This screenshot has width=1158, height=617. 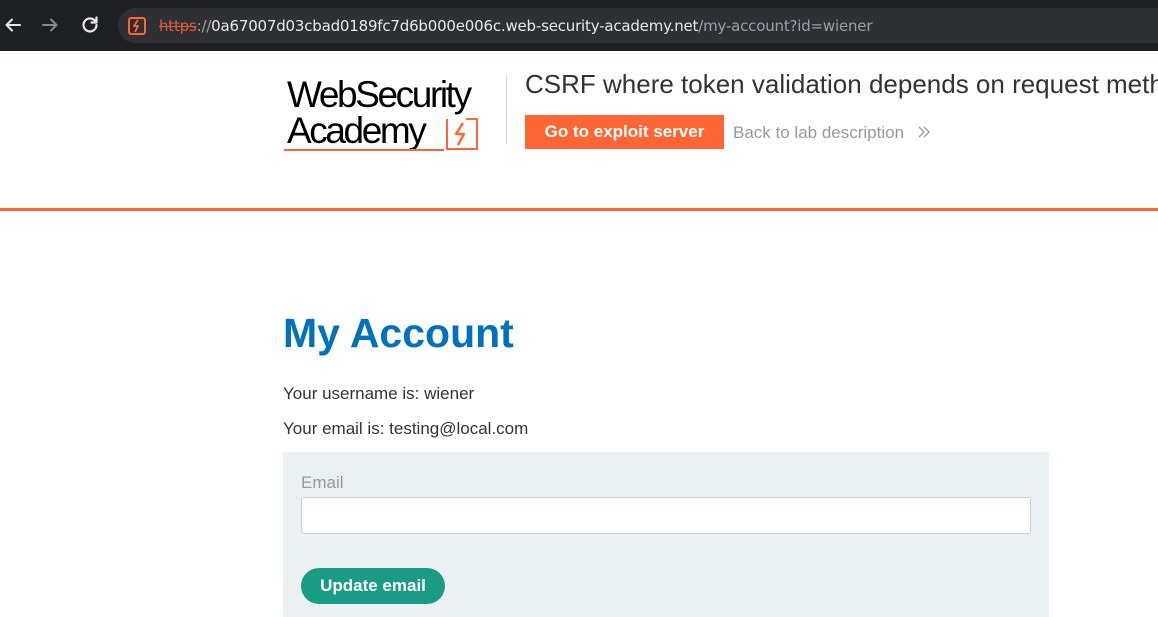 What do you see at coordinates (357, 130) in the screenshot?
I see `logo-text-line2: Academy` at bounding box center [357, 130].